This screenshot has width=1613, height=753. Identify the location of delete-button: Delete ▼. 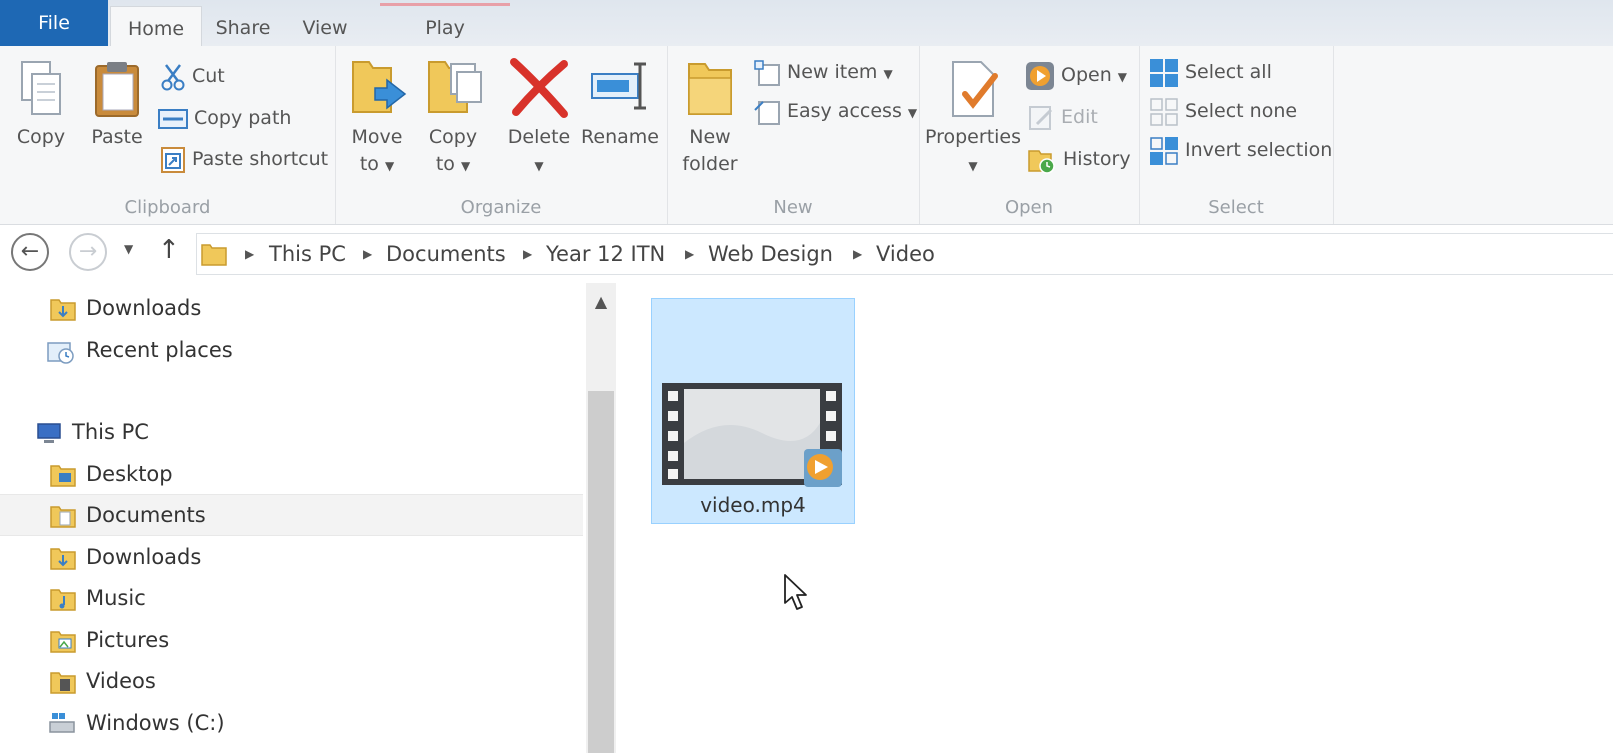
(539, 118).